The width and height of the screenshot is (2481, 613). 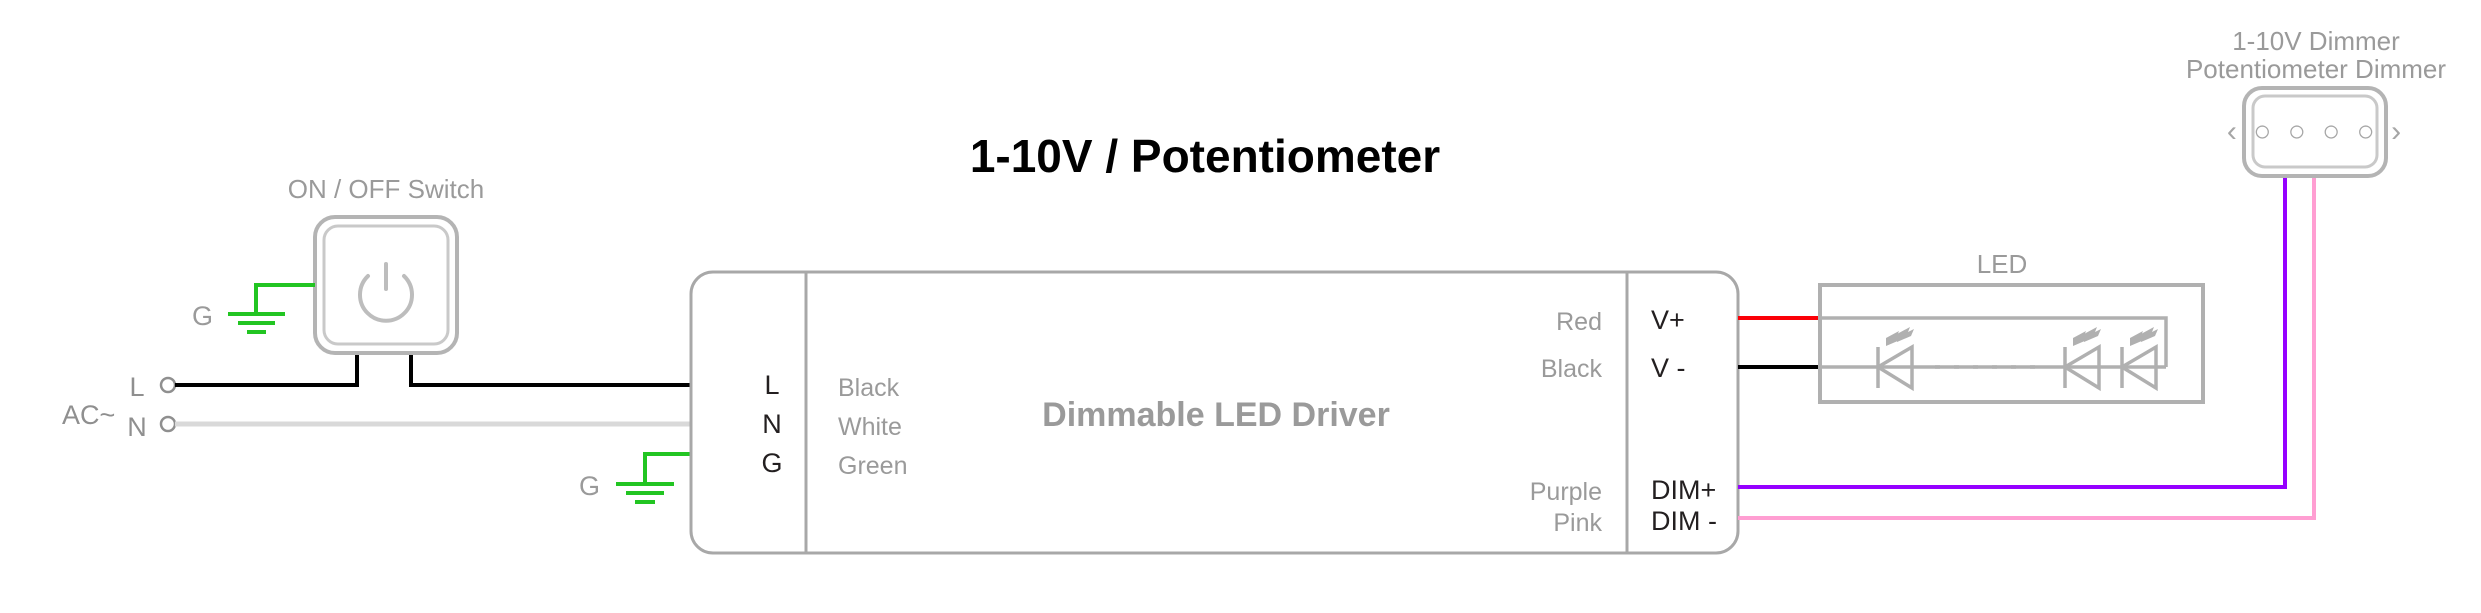 What do you see at coordinates (386, 189) in the screenshot?
I see `on-off-switch-label: ON / OFF Switch` at bounding box center [386, 189].